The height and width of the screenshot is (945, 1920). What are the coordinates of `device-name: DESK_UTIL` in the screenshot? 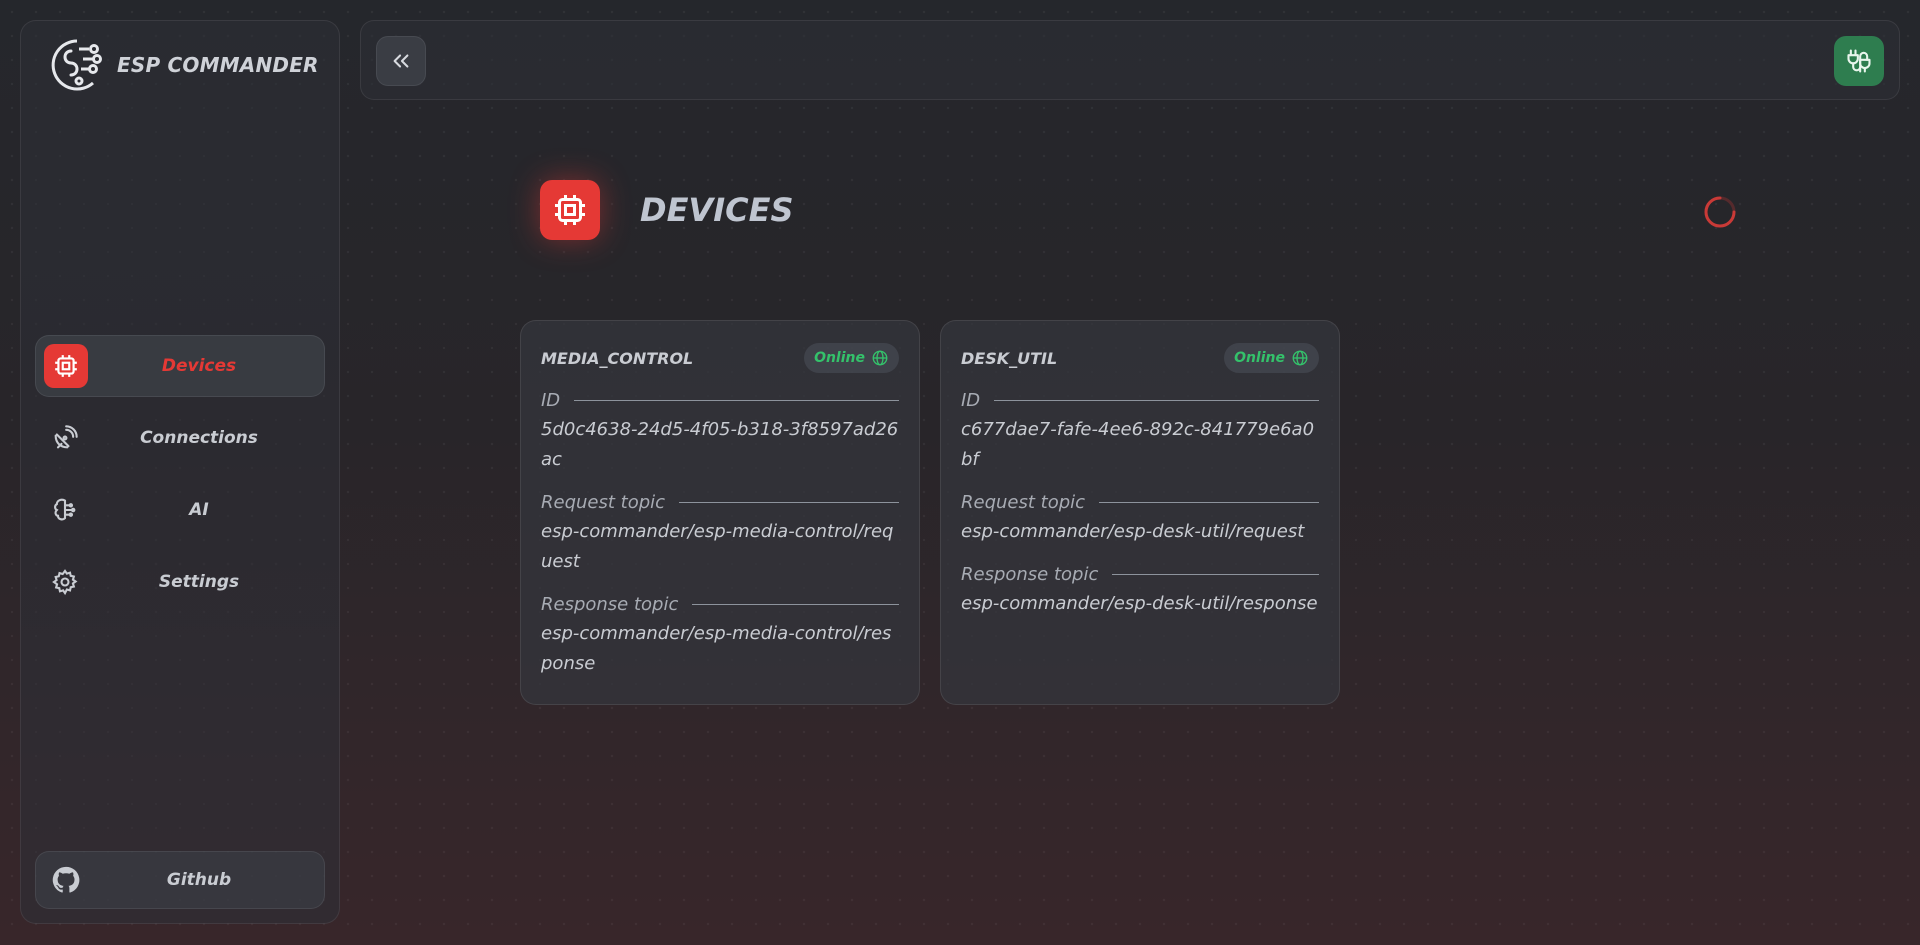 It's located at (1009, 358).